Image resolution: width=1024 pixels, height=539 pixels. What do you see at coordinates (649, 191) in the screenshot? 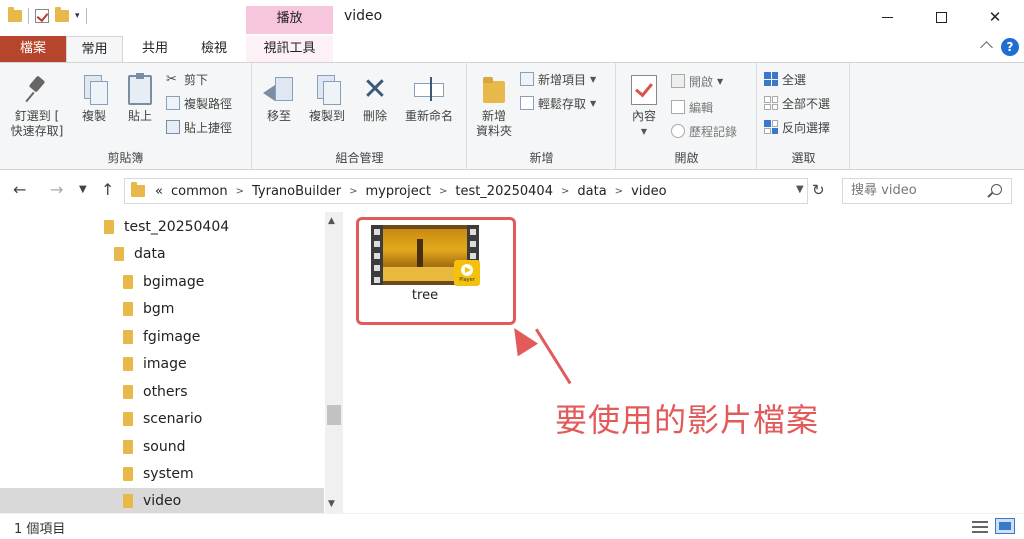
I see `breadcrumb-video: video` at bounding box center [649, 191].